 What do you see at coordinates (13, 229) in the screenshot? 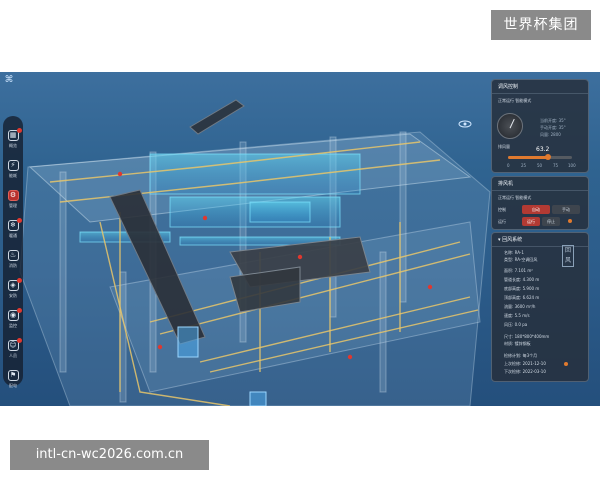
I see `toolbar-item-hvac: ❄ 暖通` at bounding box center [13, 229].